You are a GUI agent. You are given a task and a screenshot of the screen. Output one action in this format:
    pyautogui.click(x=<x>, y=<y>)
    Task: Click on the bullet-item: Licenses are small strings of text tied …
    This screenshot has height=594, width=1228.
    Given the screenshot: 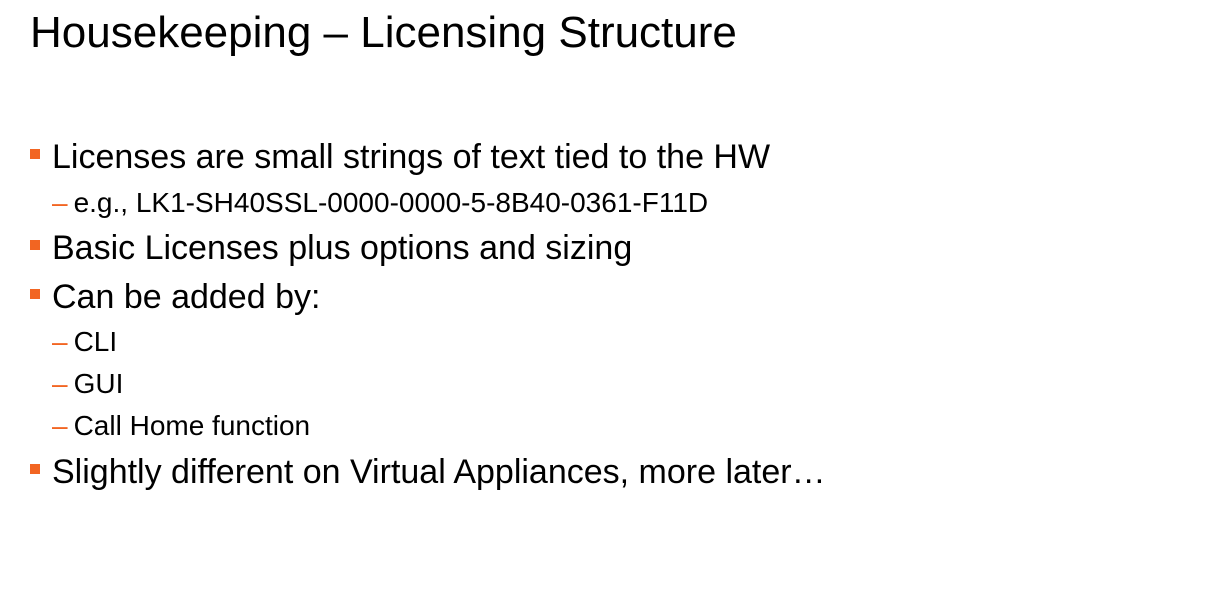 What is the action you would take?
    pyautogui.click(x=400, y=157)
    